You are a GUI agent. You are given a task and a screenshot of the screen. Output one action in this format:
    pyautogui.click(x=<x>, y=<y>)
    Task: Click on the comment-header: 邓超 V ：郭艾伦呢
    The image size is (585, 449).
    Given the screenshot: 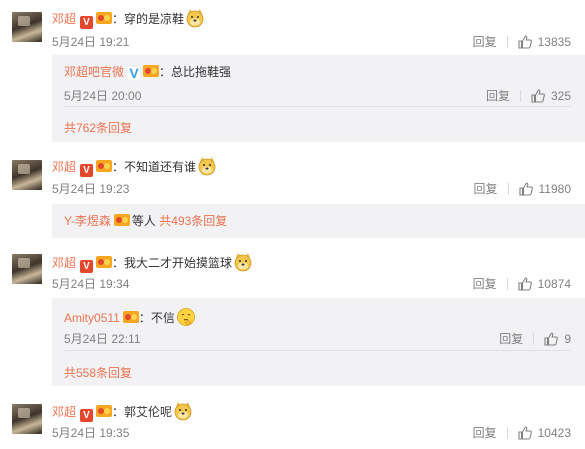 What is the action you would take?
    pyautogui.click(x=122, y=411)
    